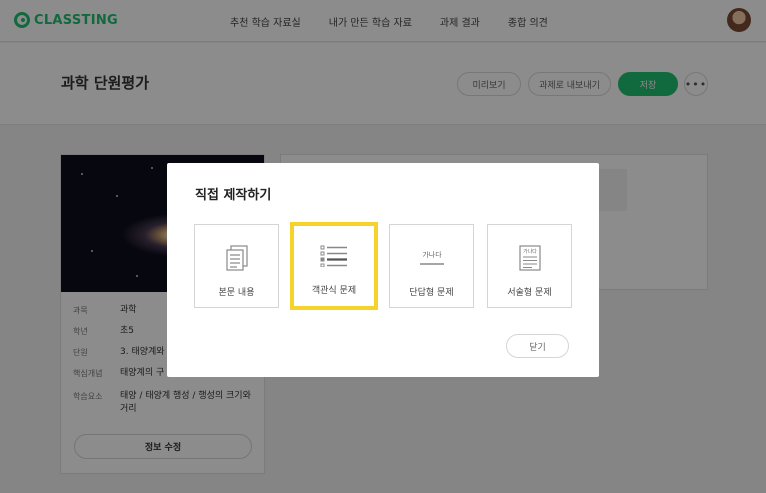 This screenshot has height=493, width=766. I want to click on option-label: 본문 내용, so click(236, 293).